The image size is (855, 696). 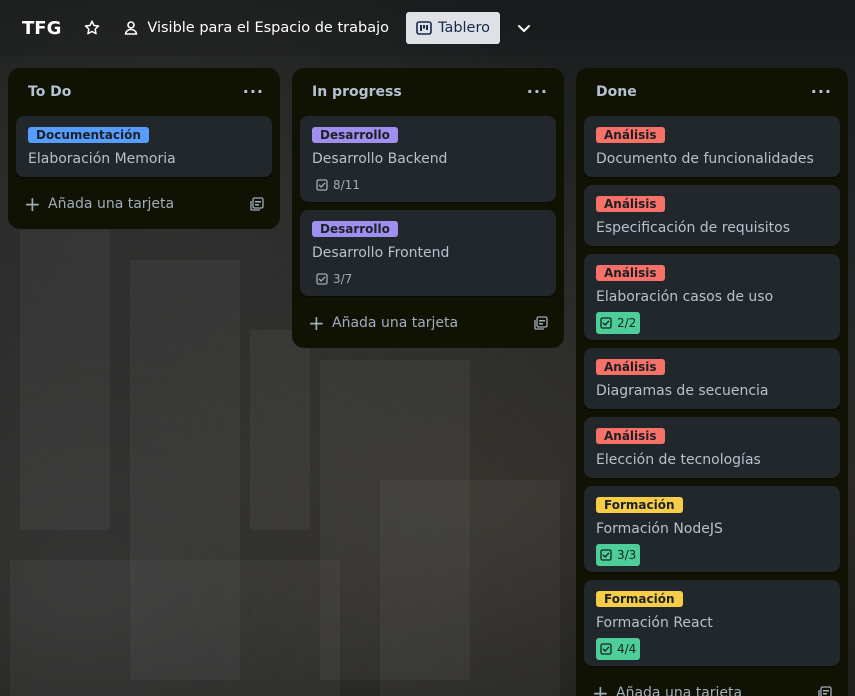 I want to click on checklist-count: 4/4, so click(x=627, y=649).